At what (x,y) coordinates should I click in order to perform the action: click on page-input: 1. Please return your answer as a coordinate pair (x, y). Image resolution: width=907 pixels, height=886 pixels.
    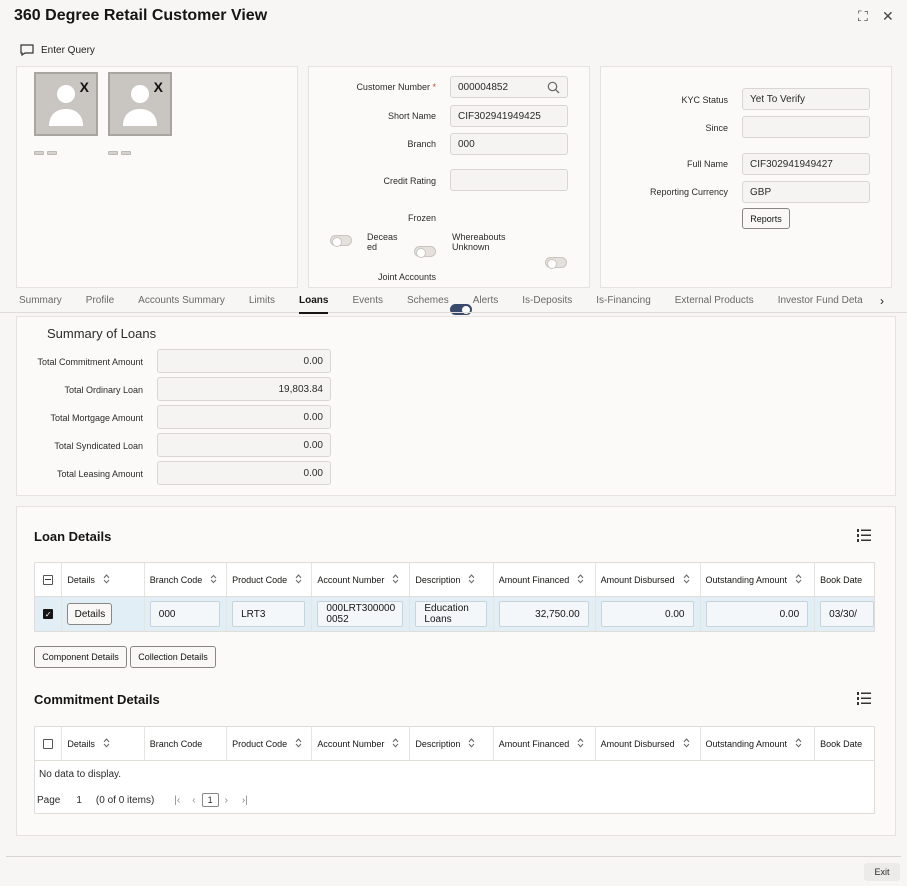
    Looking at the image, I should click on (79, 800).